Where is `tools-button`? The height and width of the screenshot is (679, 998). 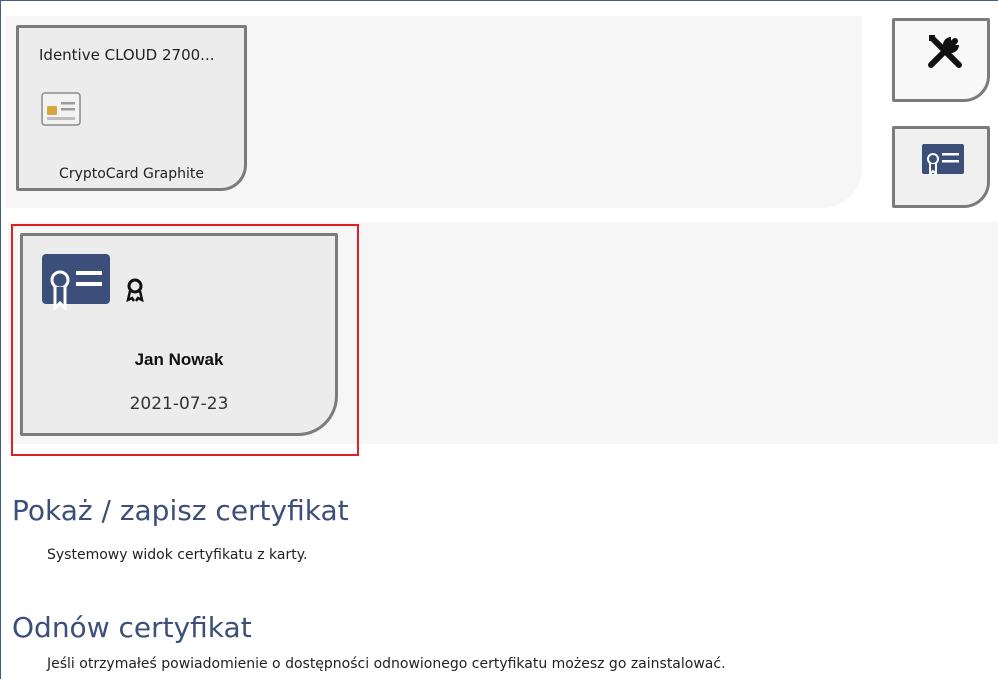 tools-button is located at coordinates (941, 60).